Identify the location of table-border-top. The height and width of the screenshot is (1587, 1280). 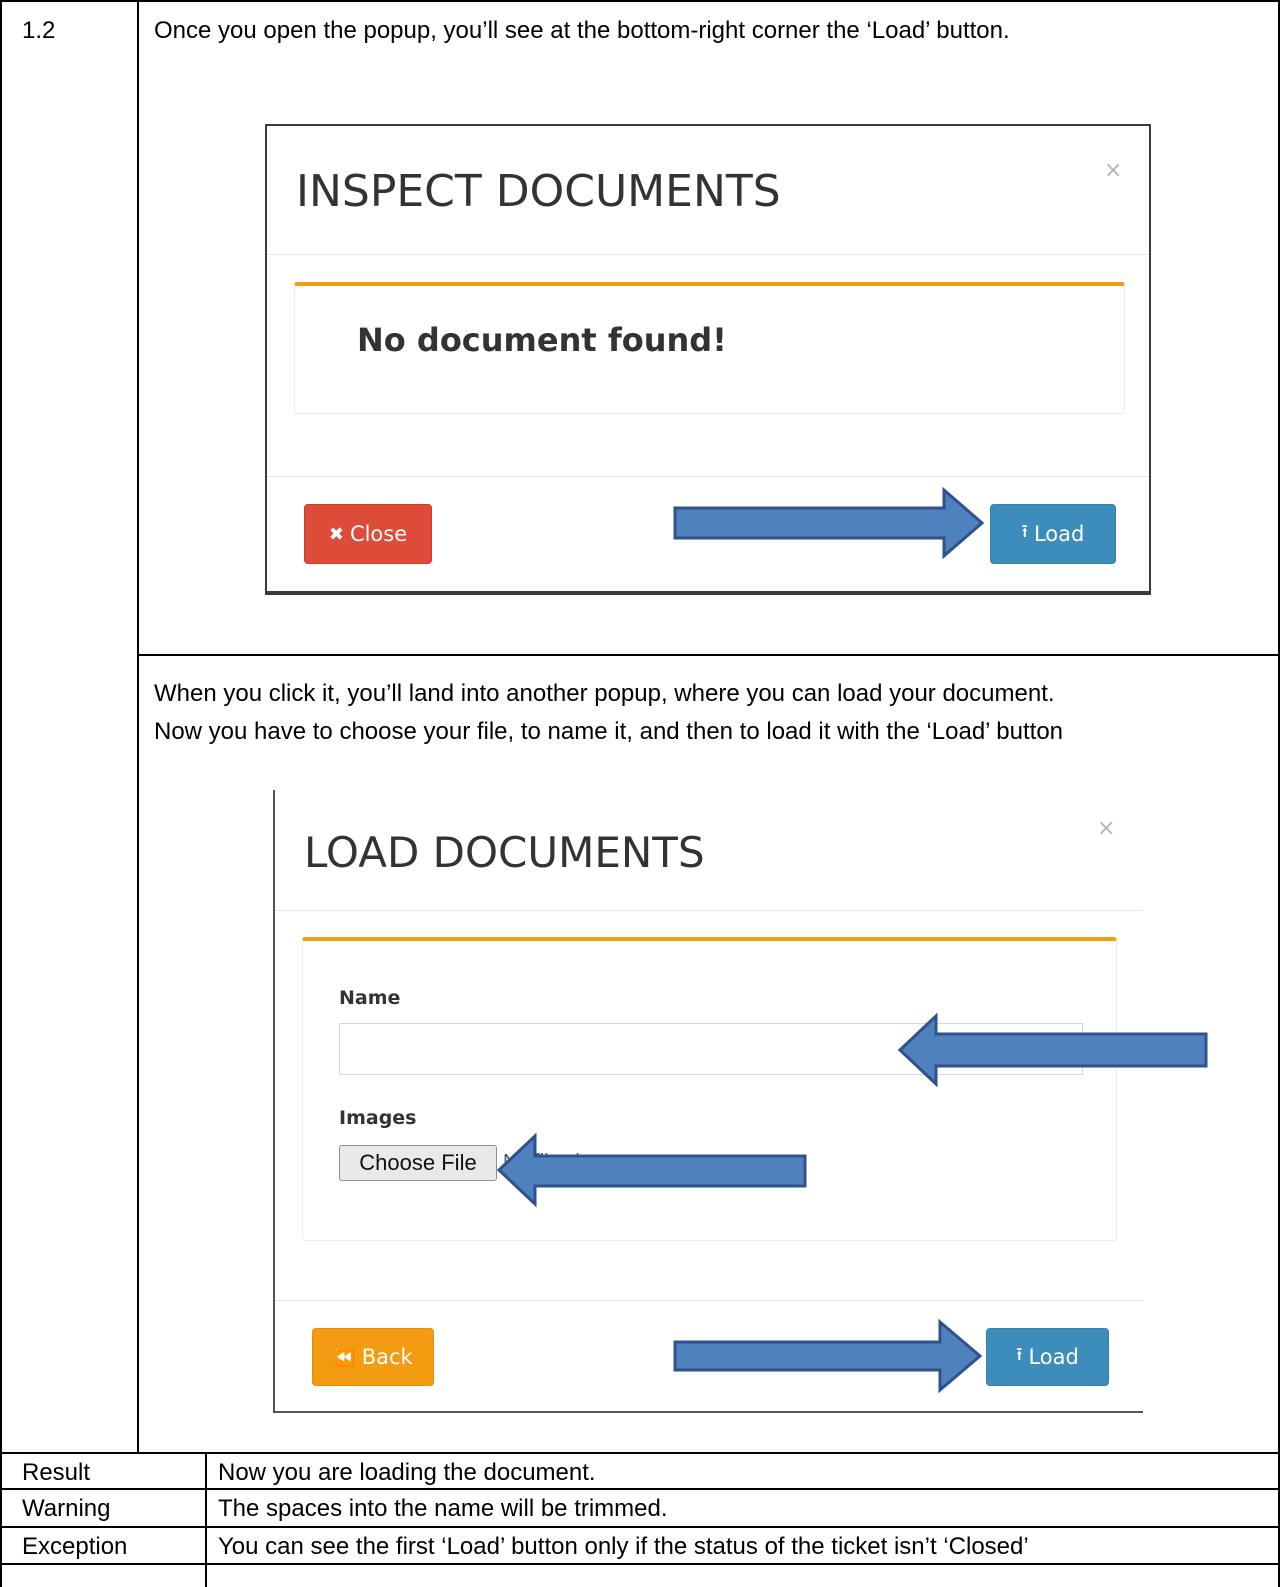
(640, 1).